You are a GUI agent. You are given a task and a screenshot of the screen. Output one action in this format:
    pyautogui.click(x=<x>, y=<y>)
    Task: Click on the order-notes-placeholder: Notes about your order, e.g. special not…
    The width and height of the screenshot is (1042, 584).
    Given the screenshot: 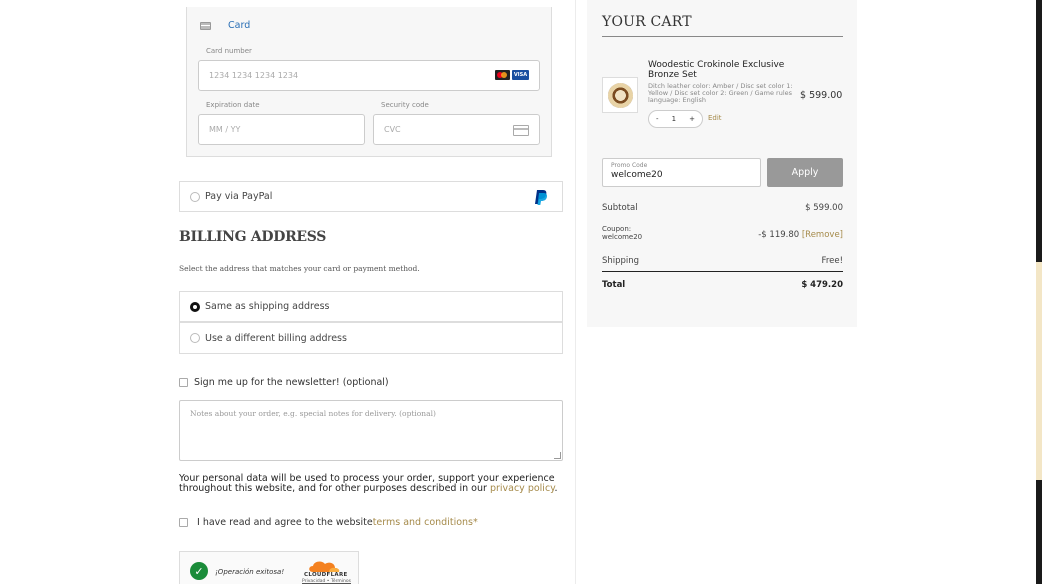 What is the action you would take?
    pyautogui.click(x=313, y=413)
    